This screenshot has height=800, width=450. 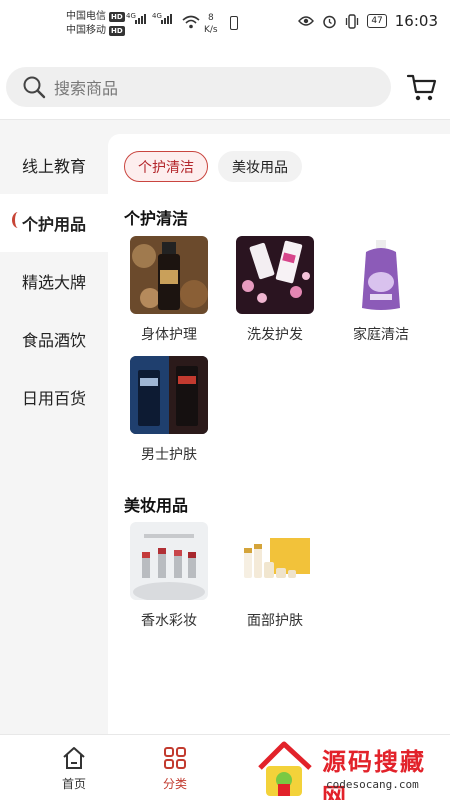 I want to click on selected-indicator, so click(x=18, y=220).